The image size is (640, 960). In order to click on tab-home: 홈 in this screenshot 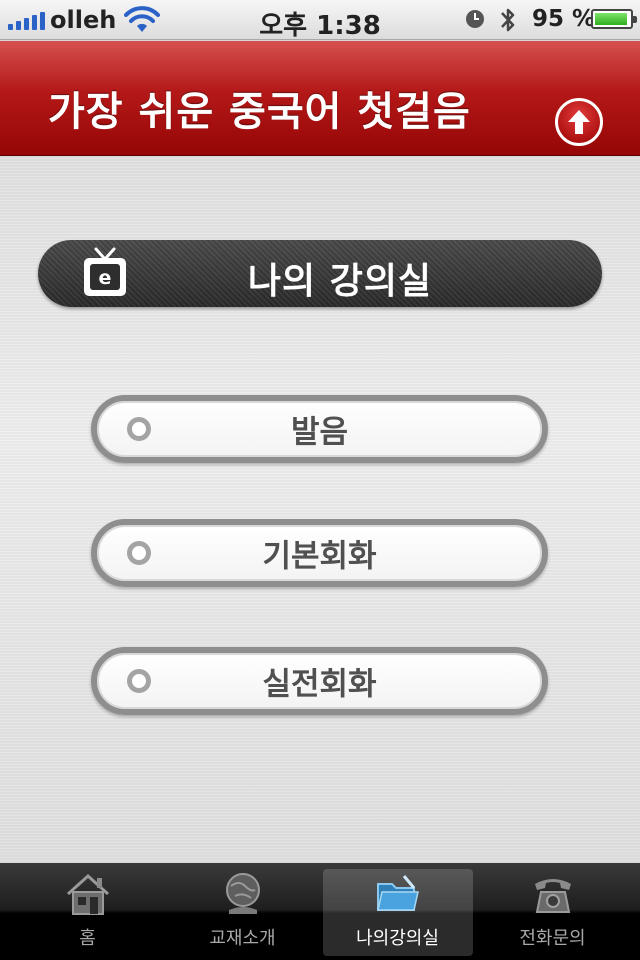, I will do `click(88, 912)`.